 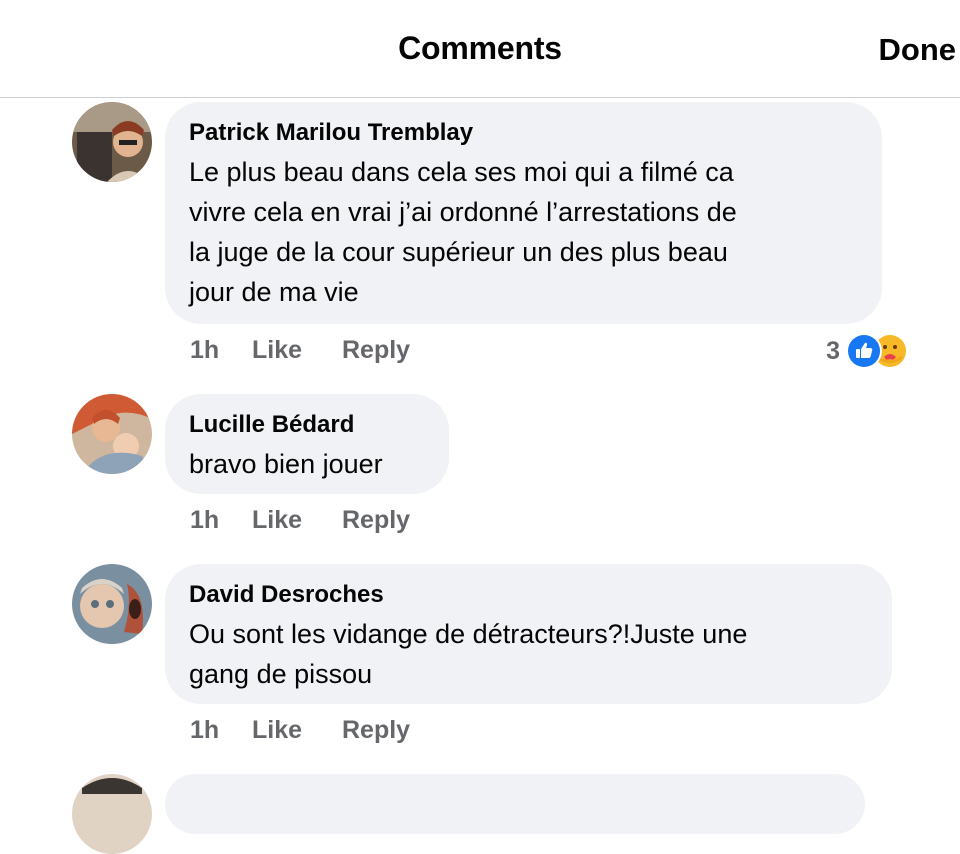 I want to click on like-icon, so click(x=864, y=351).